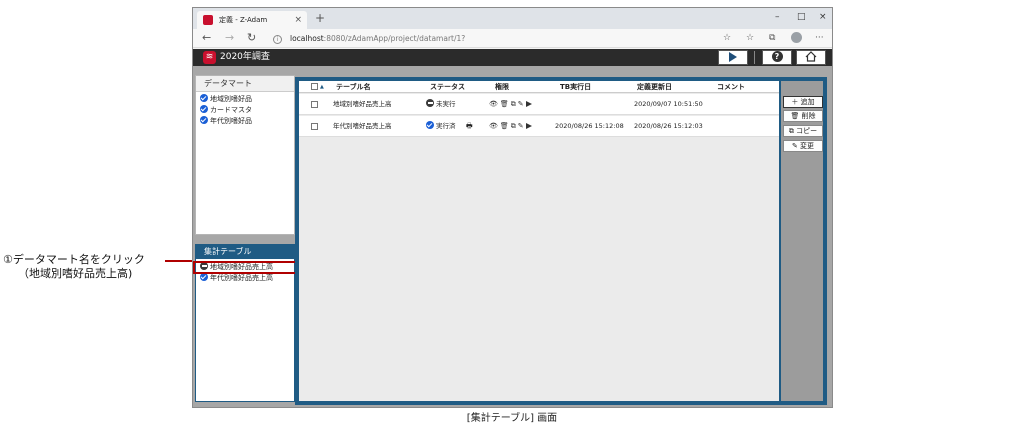 The height and width of the screenshot is (440, 1024). I want to click on summary-panel-title: 集計テーブル, so click(245, 252).